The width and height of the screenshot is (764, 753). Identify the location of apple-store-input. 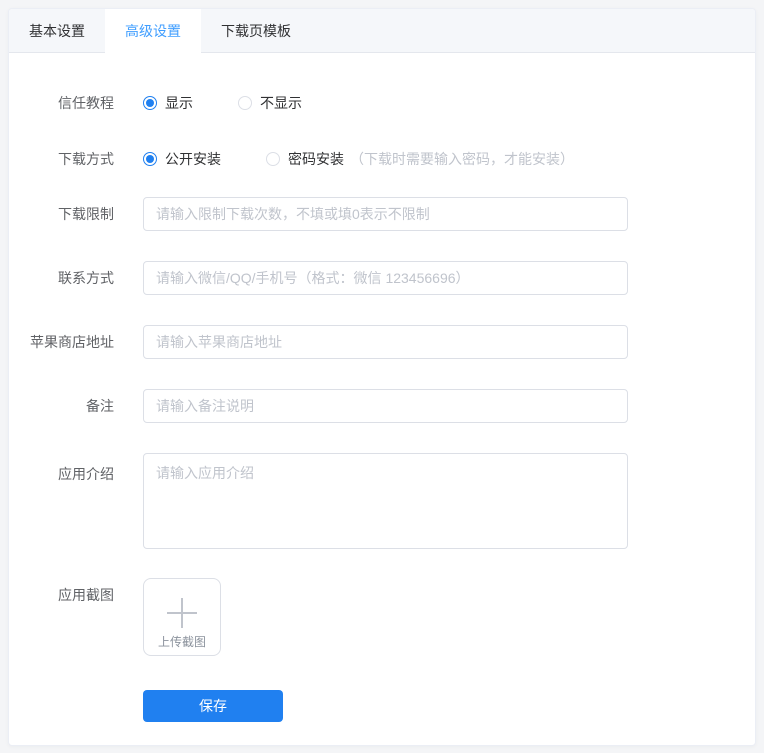
(385, 342).